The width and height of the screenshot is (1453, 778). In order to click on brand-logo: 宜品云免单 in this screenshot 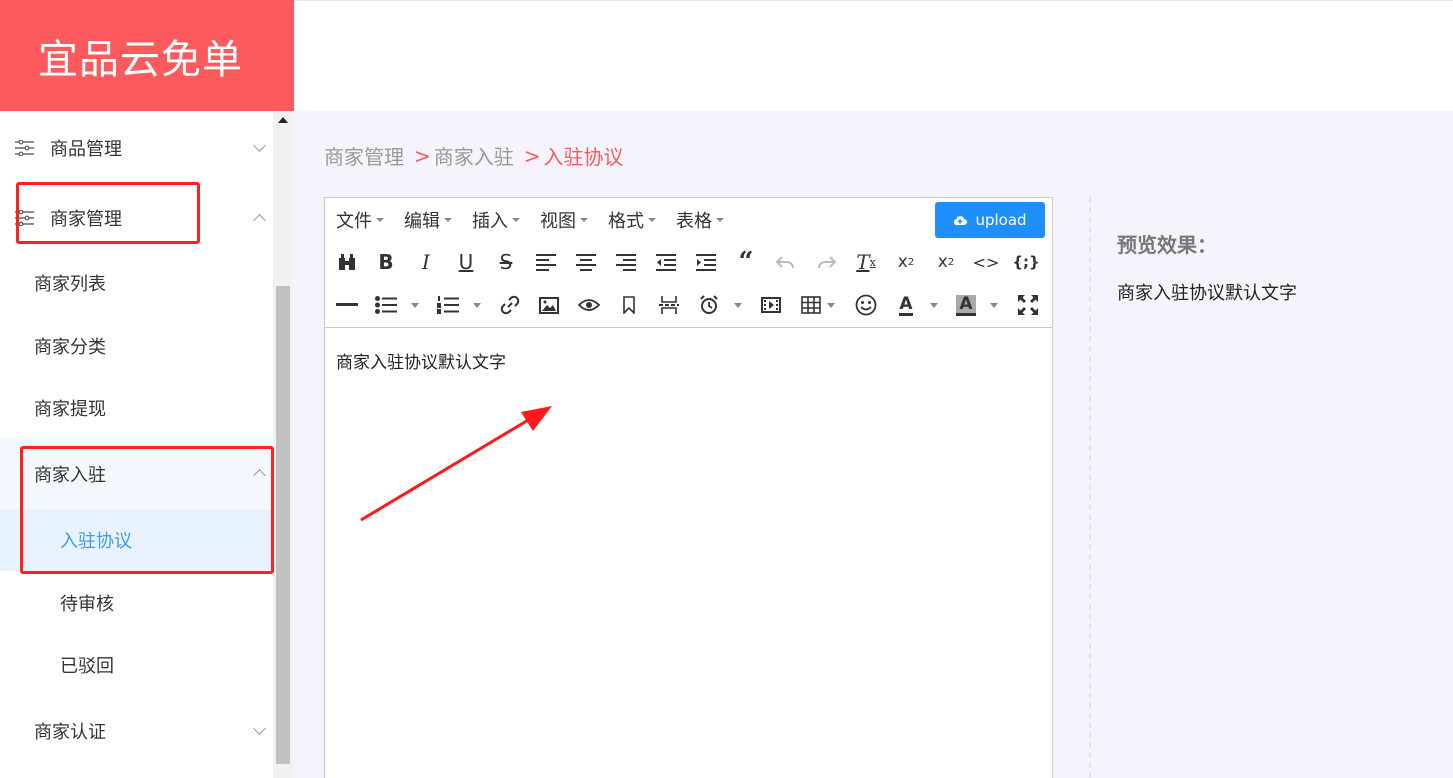, I will do `click(147, 55)`.